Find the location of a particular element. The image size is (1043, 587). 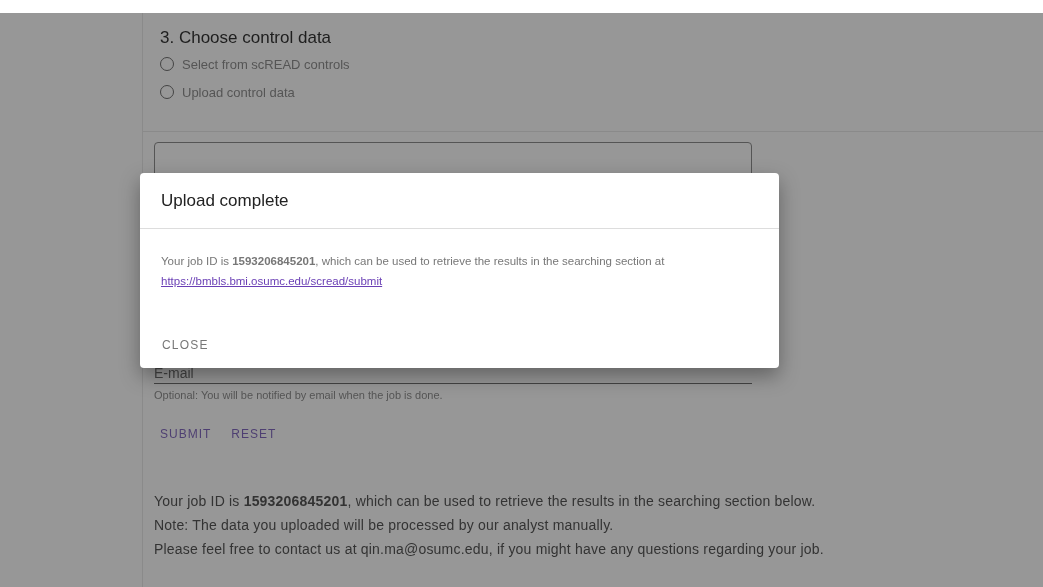

close-button: CLOSE is located at coordinates (185, 345).